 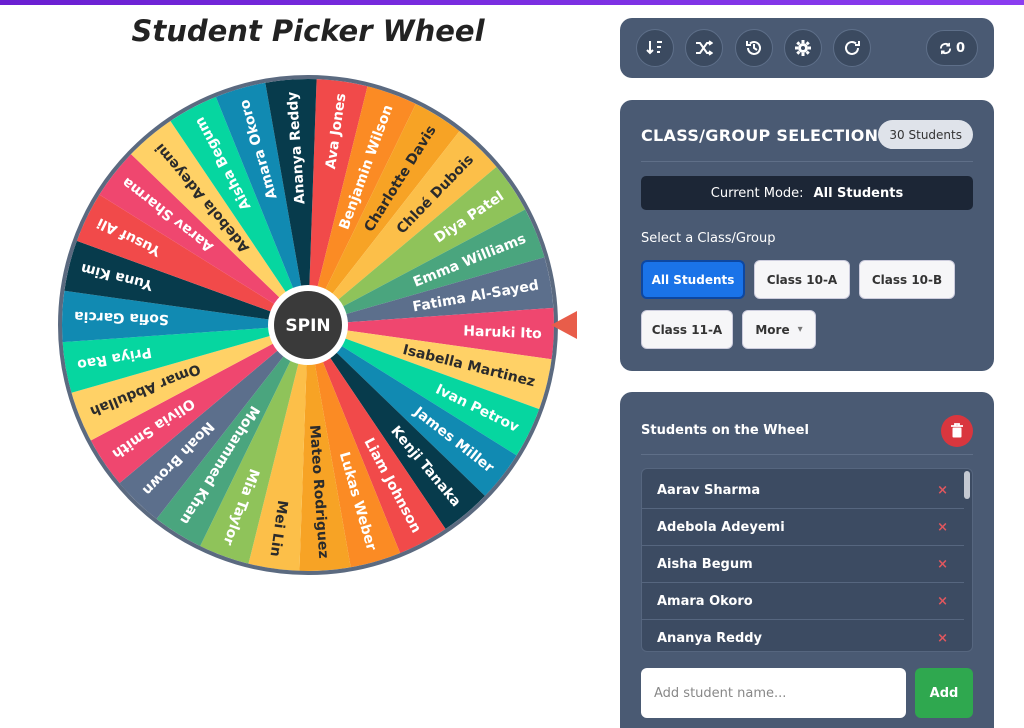 I want to click on toolbar: 0, so click(x=807, y=48).